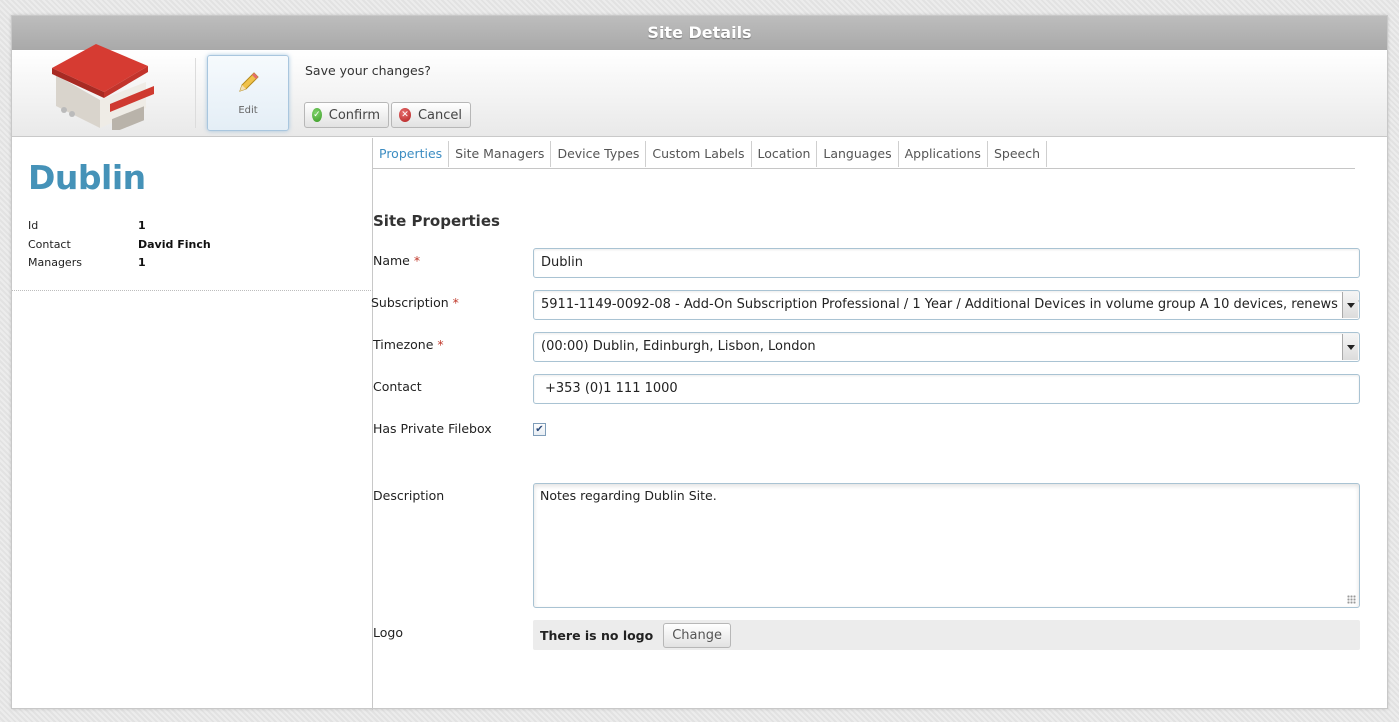  Describe the element at coordinates (432, 428) in the screenshot. I see `private-filebox-label: Has Private Filebox` at that location.